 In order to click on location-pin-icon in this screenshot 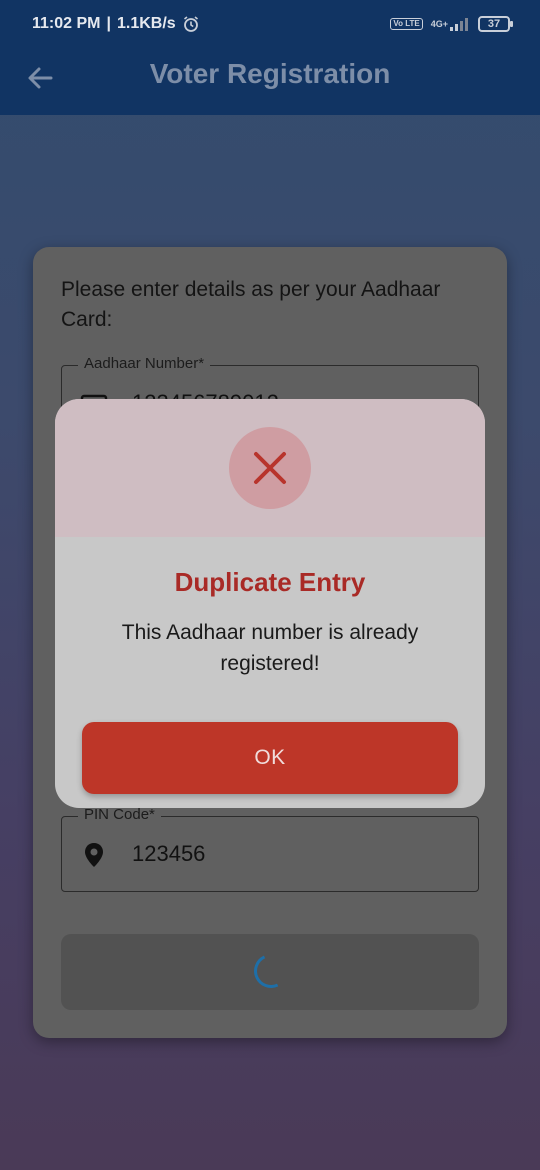, I will do `click(94, 855)`.